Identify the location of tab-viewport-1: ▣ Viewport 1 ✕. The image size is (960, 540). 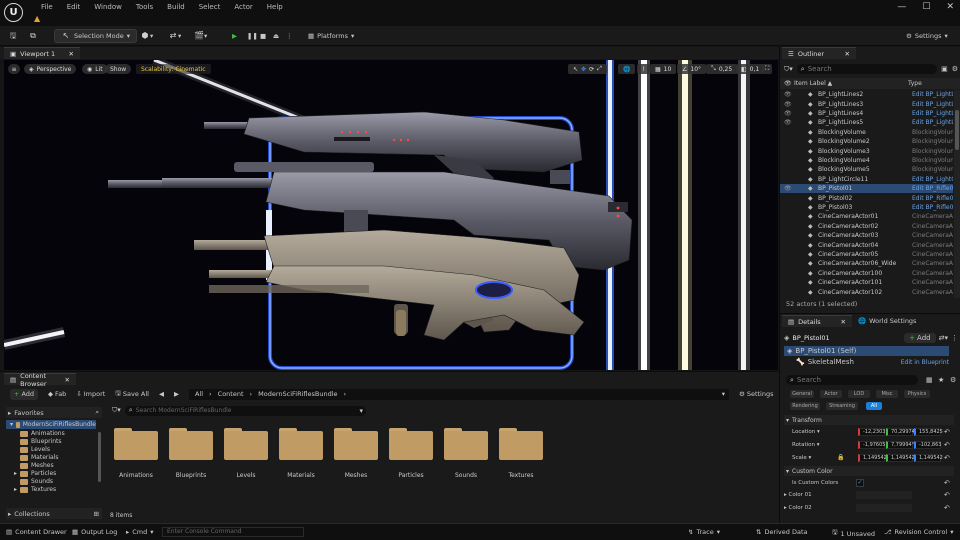
(42, 53).